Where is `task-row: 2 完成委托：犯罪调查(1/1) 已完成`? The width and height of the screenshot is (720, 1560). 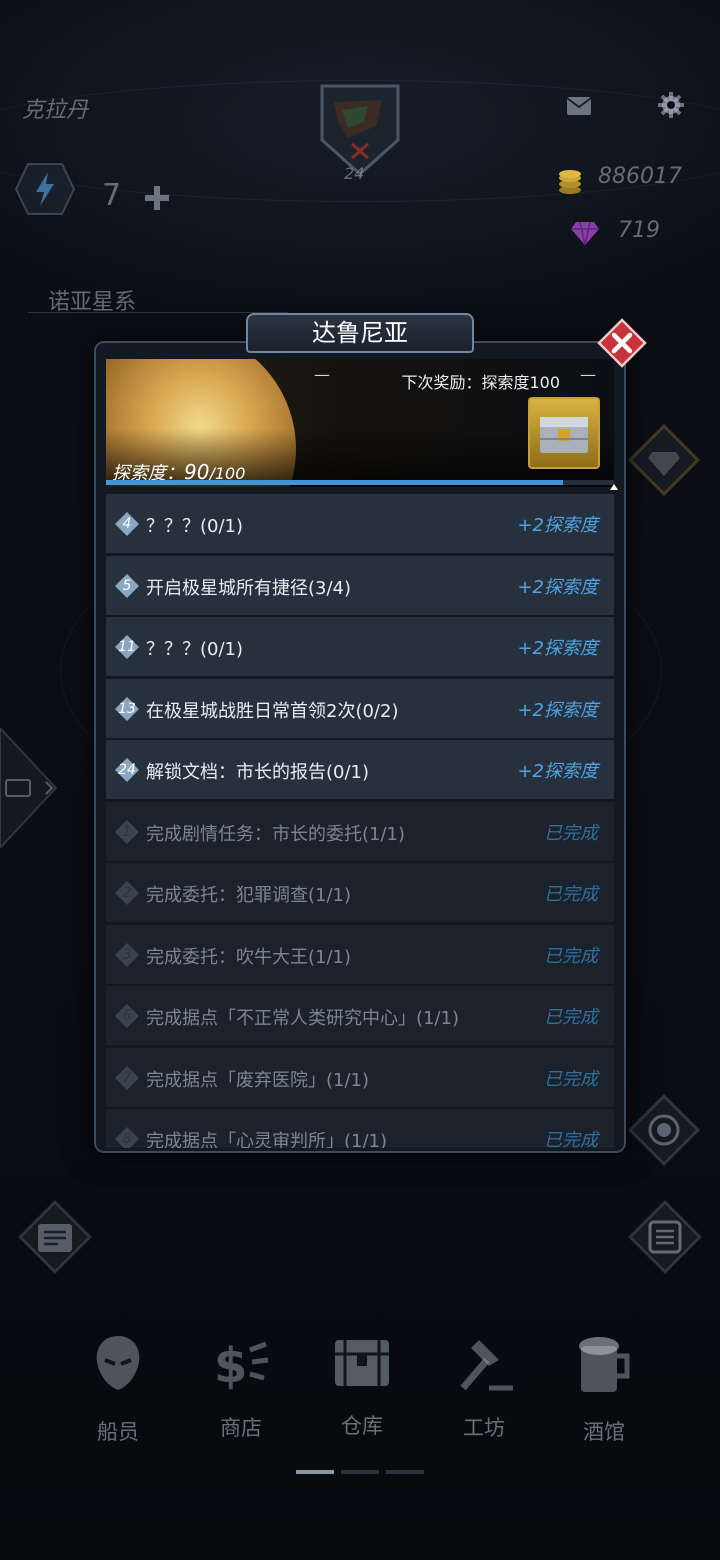 task-row: 2 完成委托：犯罪调查(1/1) 已完成 is located at coordinates (360, 893).